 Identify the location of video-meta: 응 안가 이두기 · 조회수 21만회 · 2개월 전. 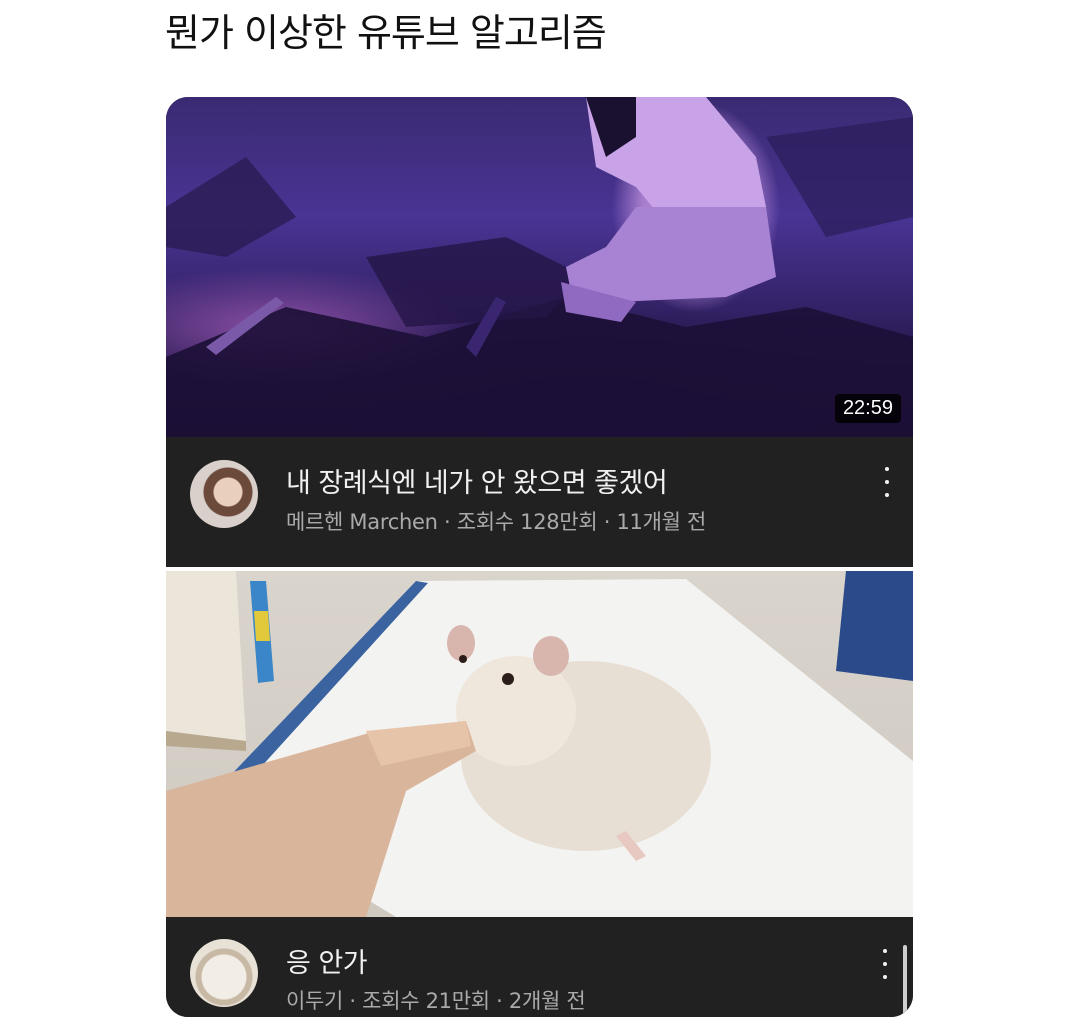
(539, 967).